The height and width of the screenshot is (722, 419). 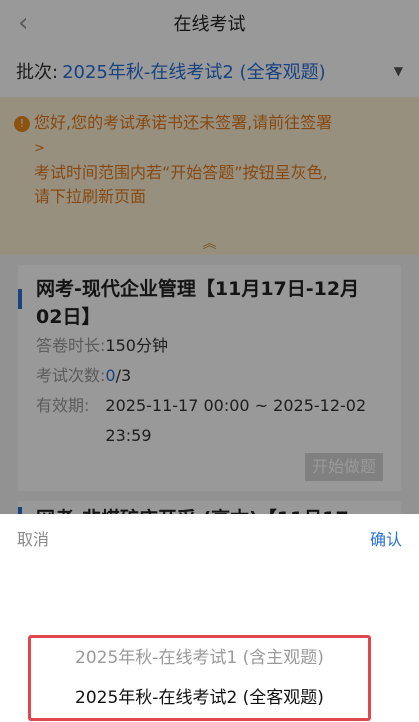 What do you see at coordinates (199, 658) in the screenshot?
I see `picker-option: 2025年秋-在线考试1 (含主观题)` at bounding box center [199, 658].